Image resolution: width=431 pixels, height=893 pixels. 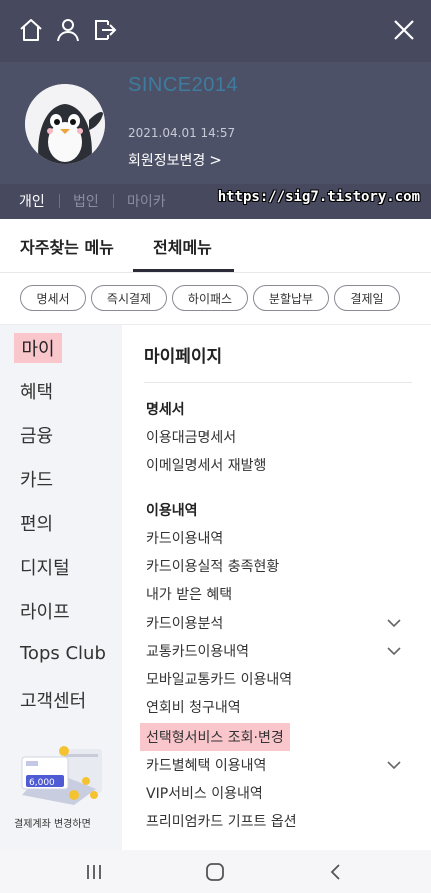 I want to click on menu-item-vip-service: VIP서비스 이용내역, so click(x=204, y=793).